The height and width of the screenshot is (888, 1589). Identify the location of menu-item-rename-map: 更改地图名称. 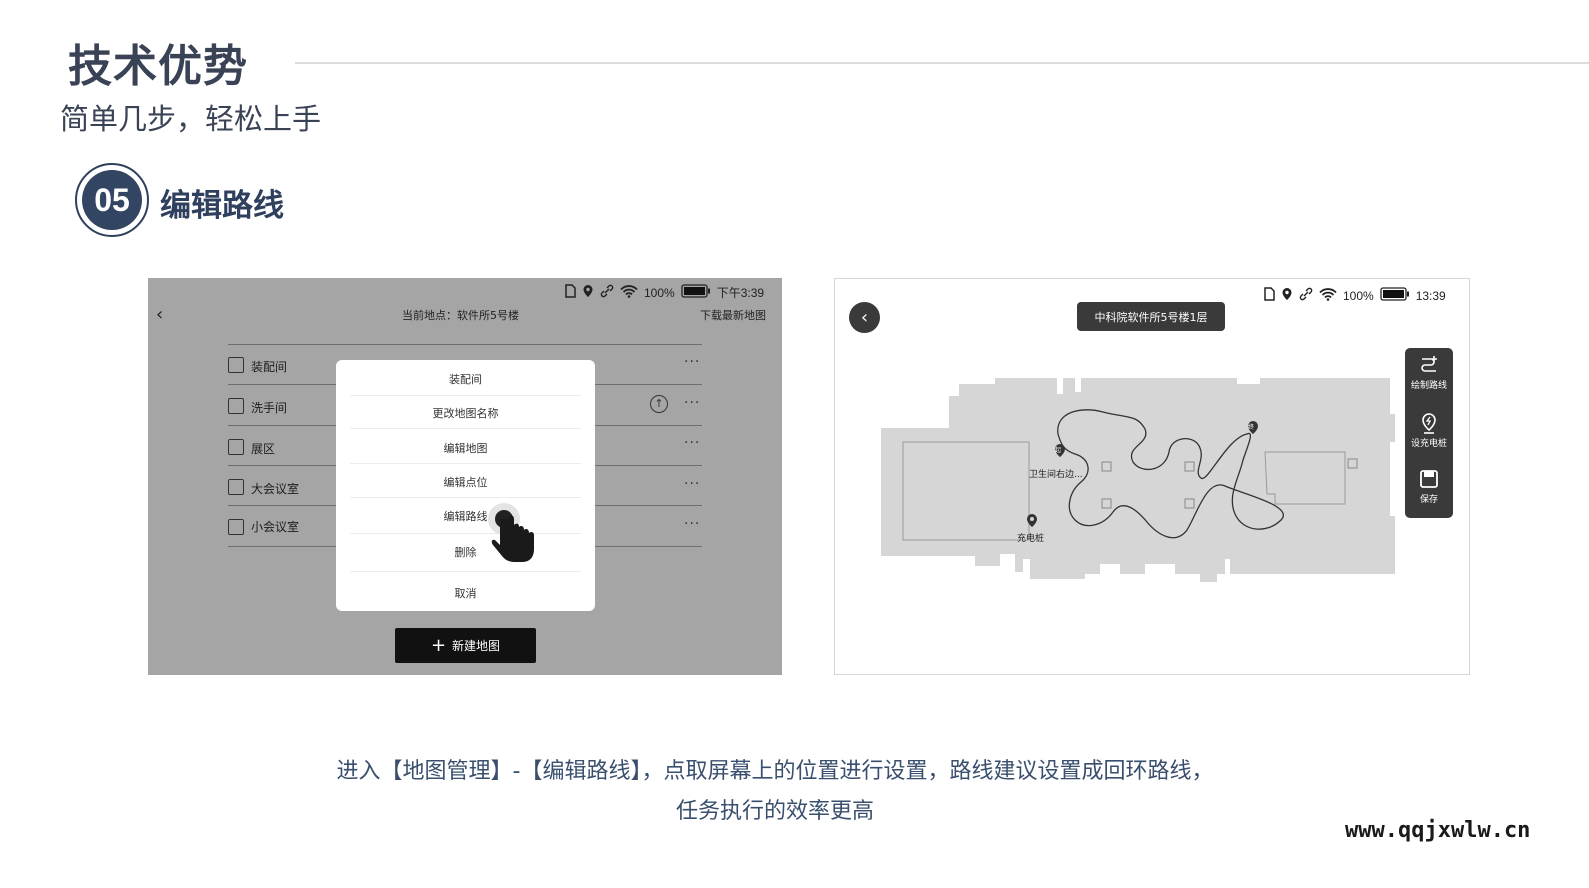
(465, 413).